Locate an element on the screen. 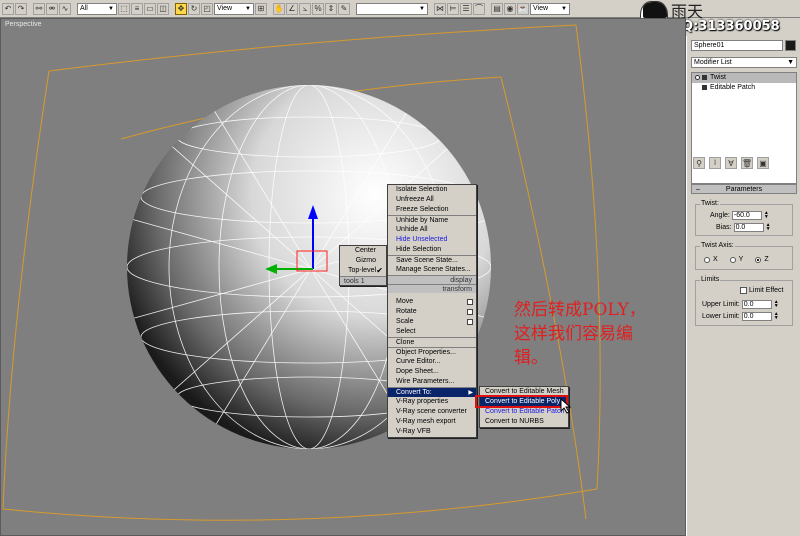  menu-item-top-level: Top-level ✔ is located at coordinates (363, 271).